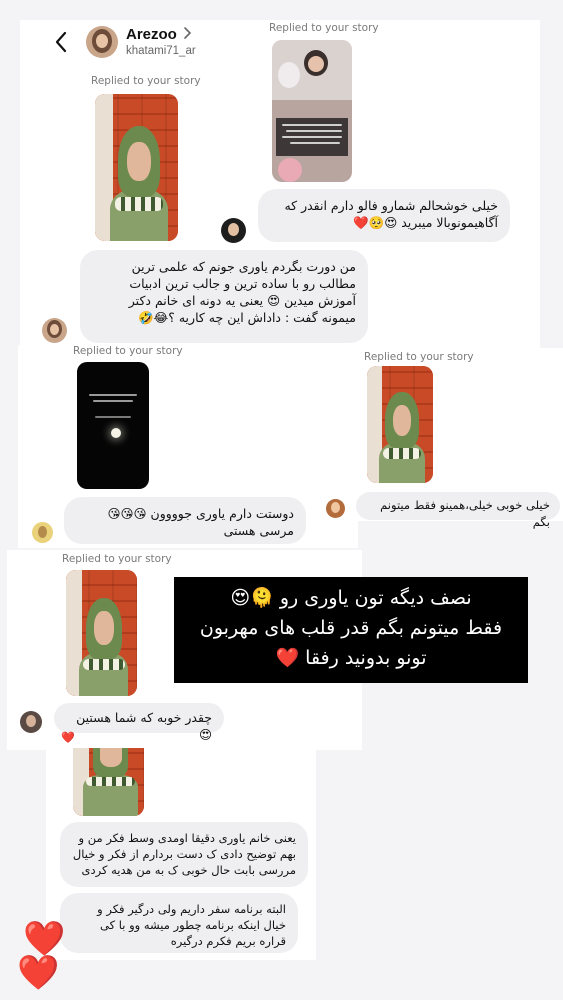 The image size is (563, 1000). What do you see at coordinates (128, 351) in the screenshot?
I see `replied-label-3: Replied to your story` at bounding box center [128, 351].